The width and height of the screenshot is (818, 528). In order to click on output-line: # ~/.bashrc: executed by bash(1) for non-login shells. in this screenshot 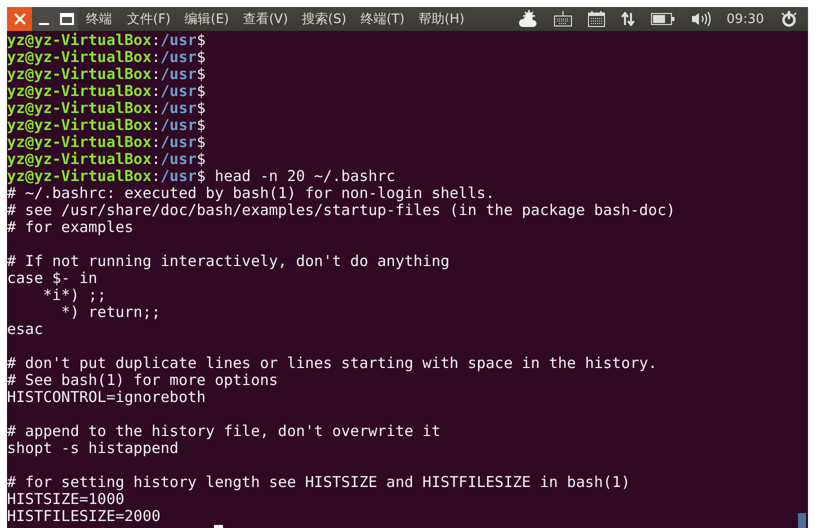, I will do `click(251, 193)`.